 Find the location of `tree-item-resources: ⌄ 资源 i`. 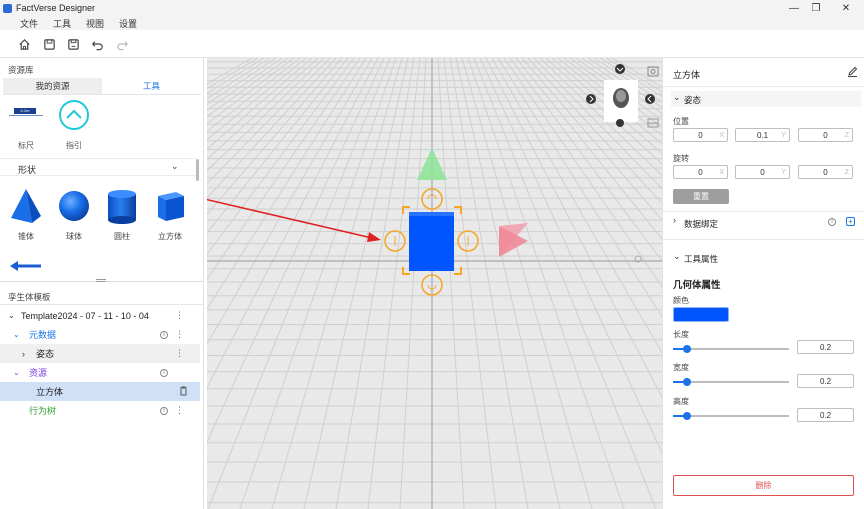

tree-item-resources: ⌄ 资源 i is located at coordinates (100, 372).